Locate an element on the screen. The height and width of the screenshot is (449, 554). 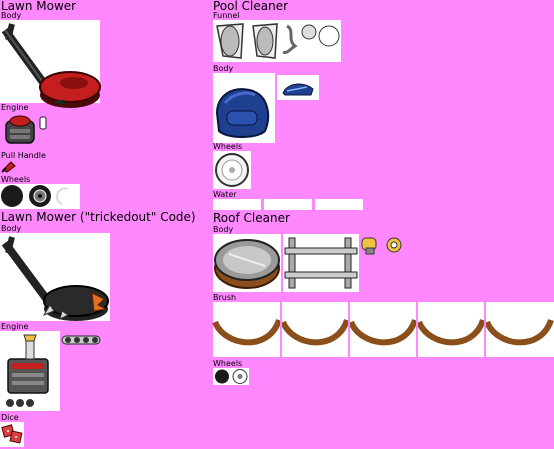
pool-cleaner-body-part-image is located at coordinates (298, 89).